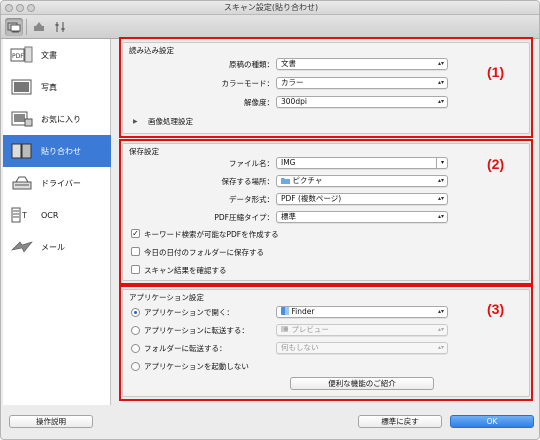 This screenshot has width=540, height=440. Describe the element at coordinates (362, 181) in the screenshot. I see `save-in-select: ピクチャ ▴▾` at that location.